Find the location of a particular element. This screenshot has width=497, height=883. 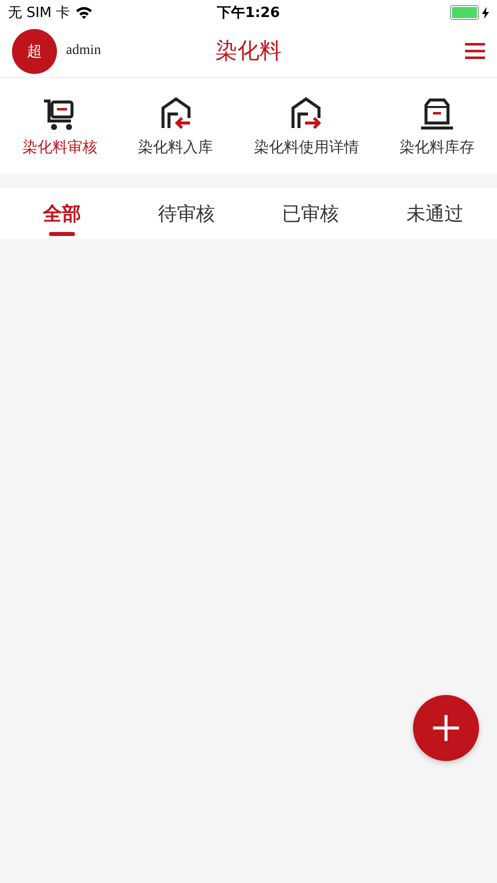

username-text: admin is located at coordinates (83, 51).